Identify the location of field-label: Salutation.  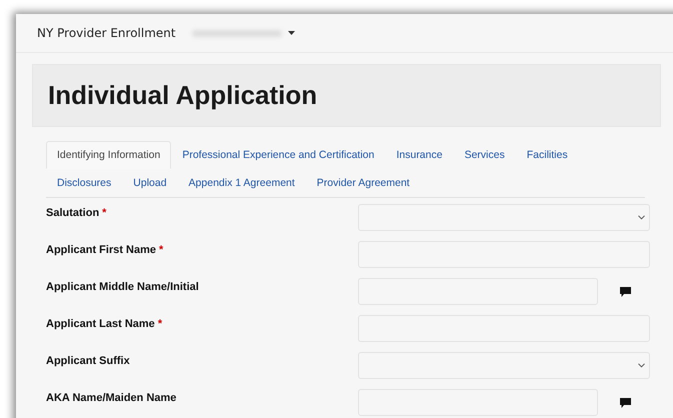
(73, 213).